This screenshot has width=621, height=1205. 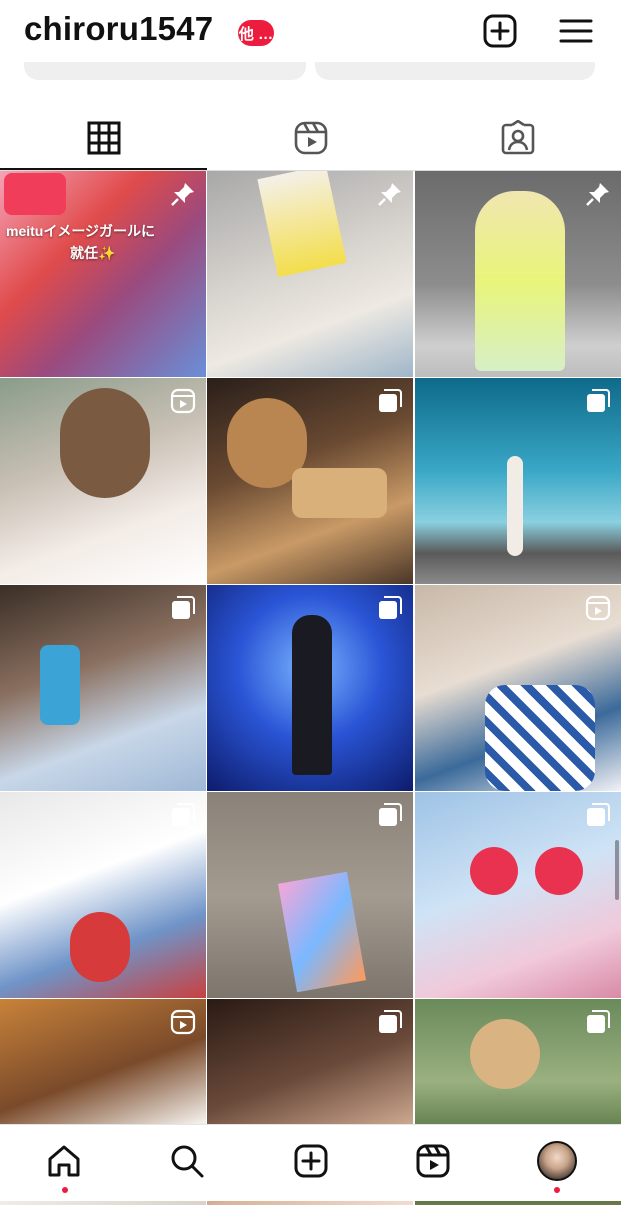 I want to click on meitu-logo, so click(x=35, y=194).